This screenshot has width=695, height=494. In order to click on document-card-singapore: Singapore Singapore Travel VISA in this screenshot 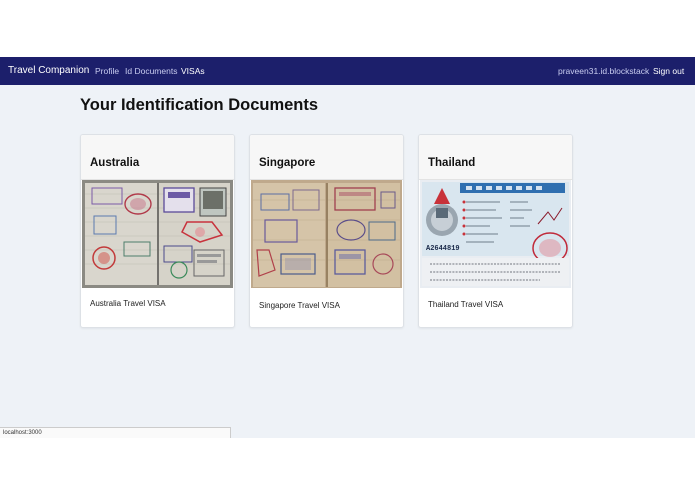, I will do `click(326, 231)`.